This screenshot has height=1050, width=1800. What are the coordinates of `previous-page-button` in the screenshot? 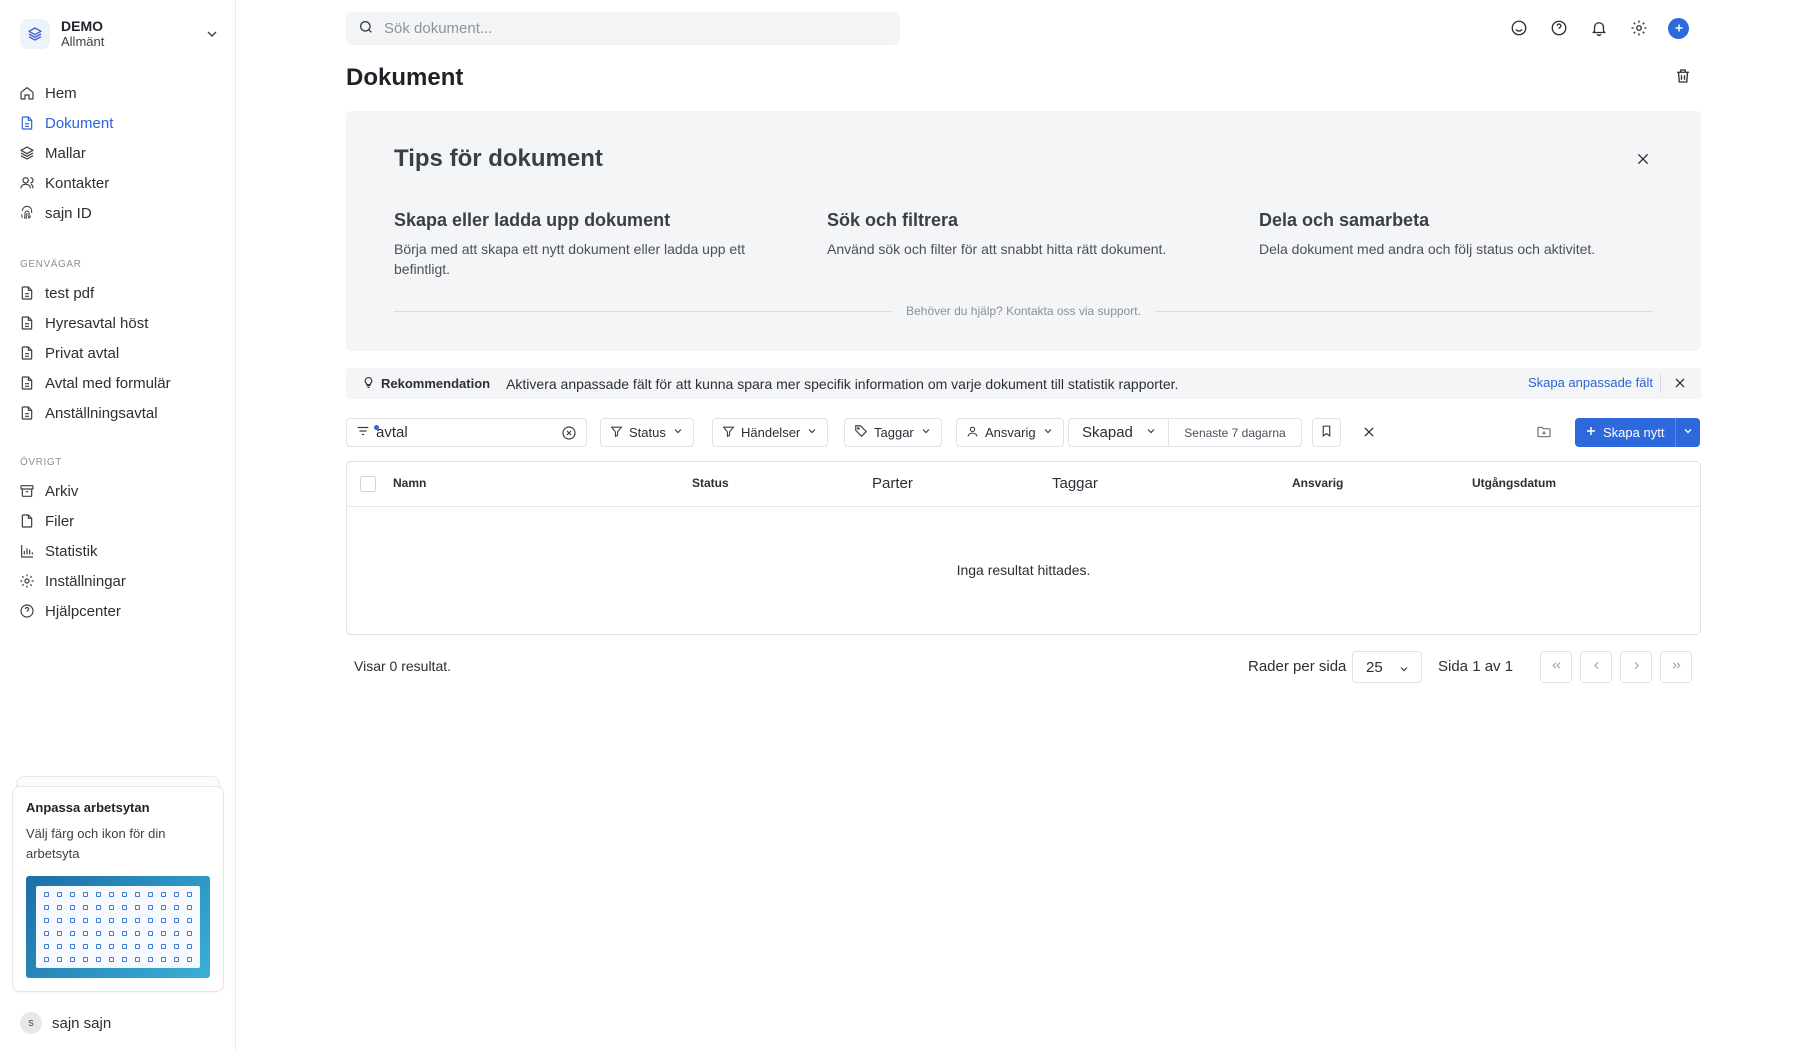 It's located at (1596, 667).